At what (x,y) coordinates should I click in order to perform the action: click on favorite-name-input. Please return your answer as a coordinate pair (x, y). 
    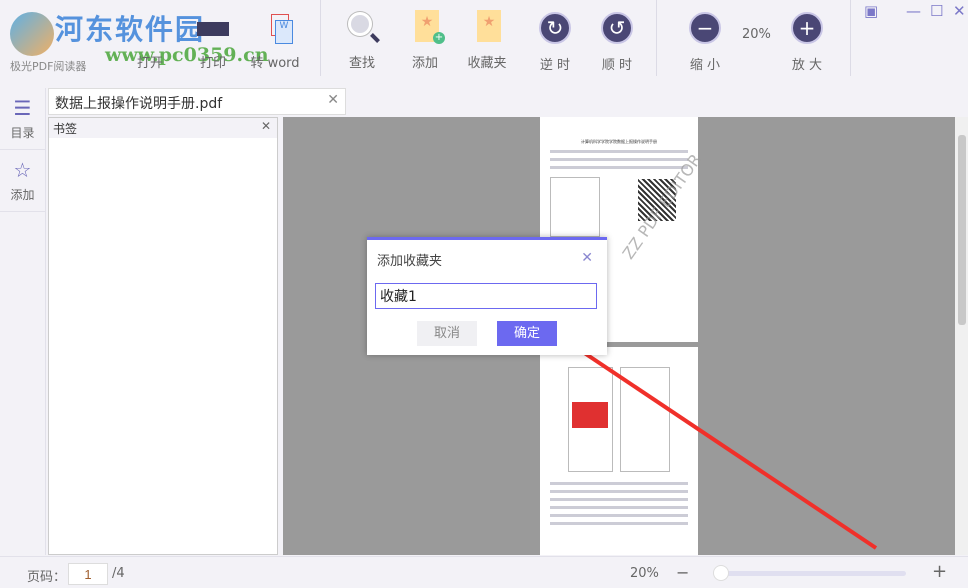
    Looking at the image, I should click on (486, 296).